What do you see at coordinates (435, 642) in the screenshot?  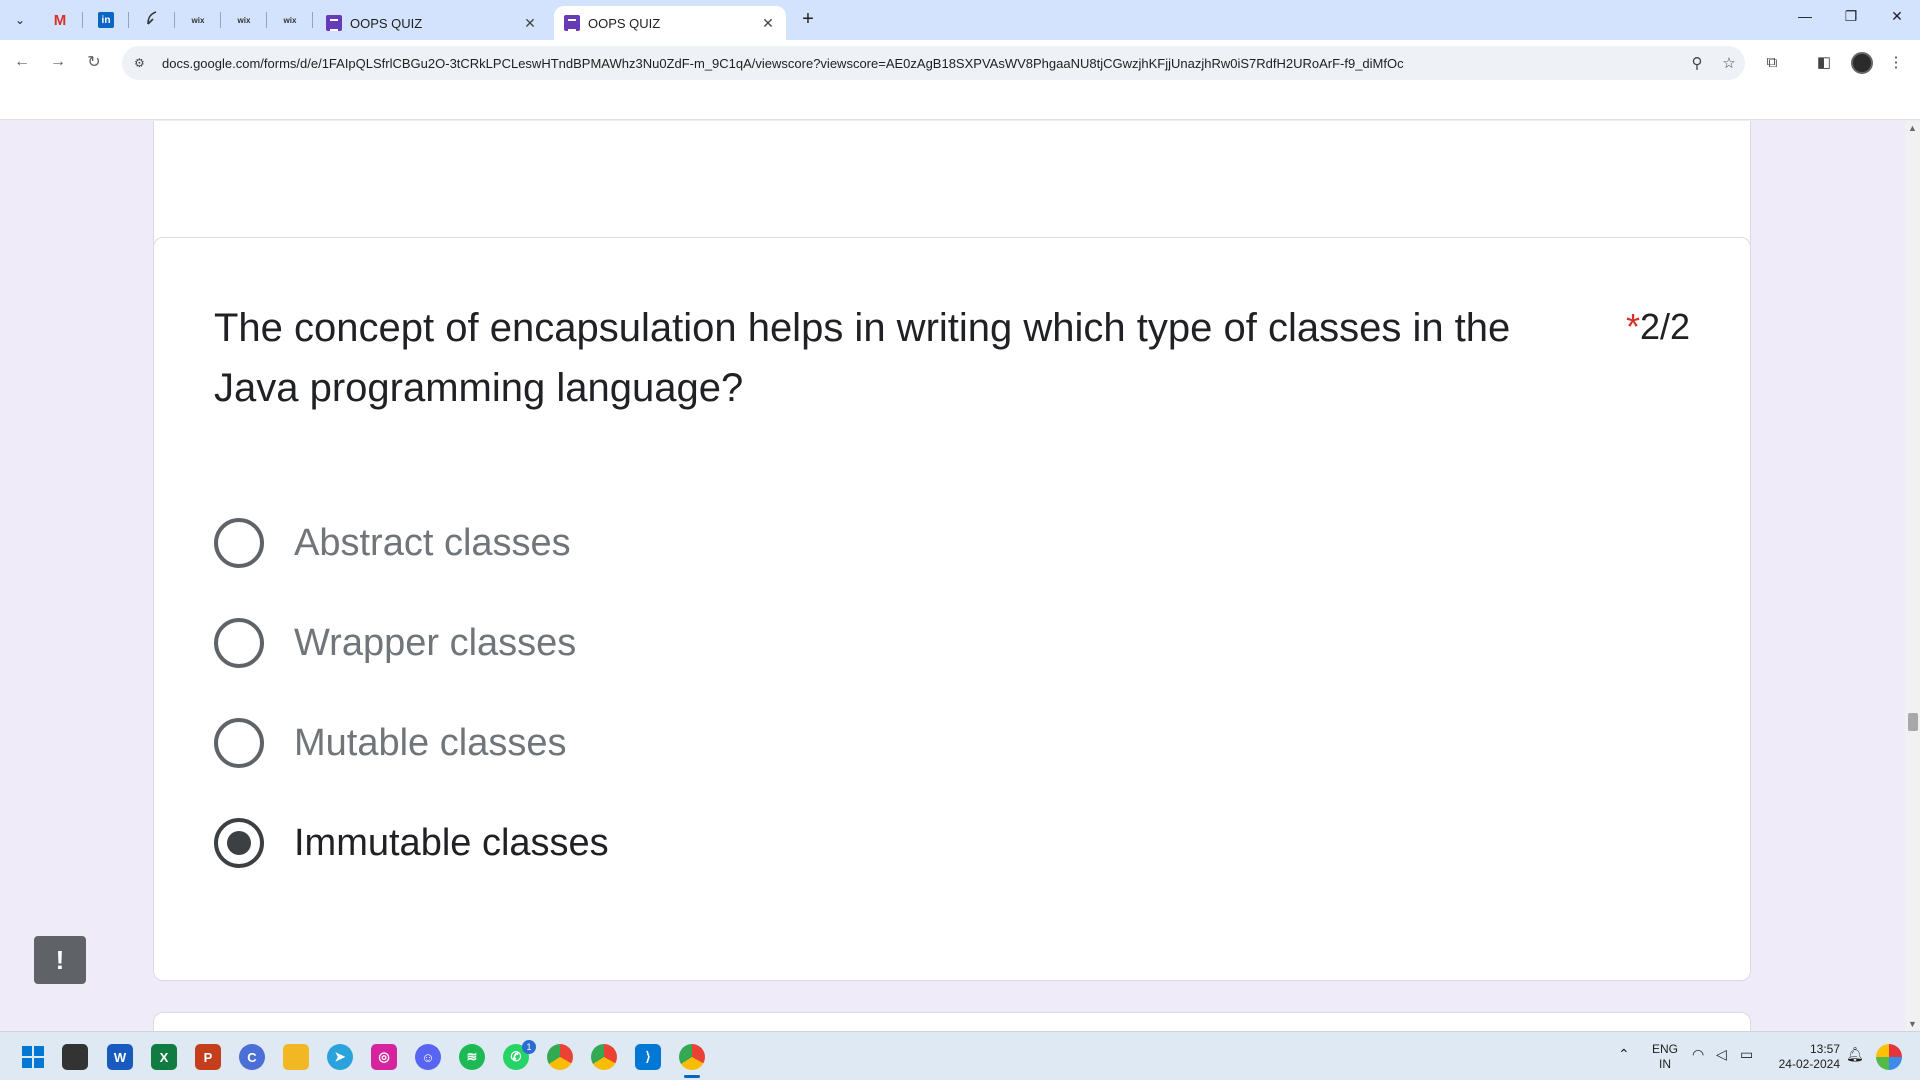 I see `option-label: Wrapper classes` at bounding box center [435, 642].